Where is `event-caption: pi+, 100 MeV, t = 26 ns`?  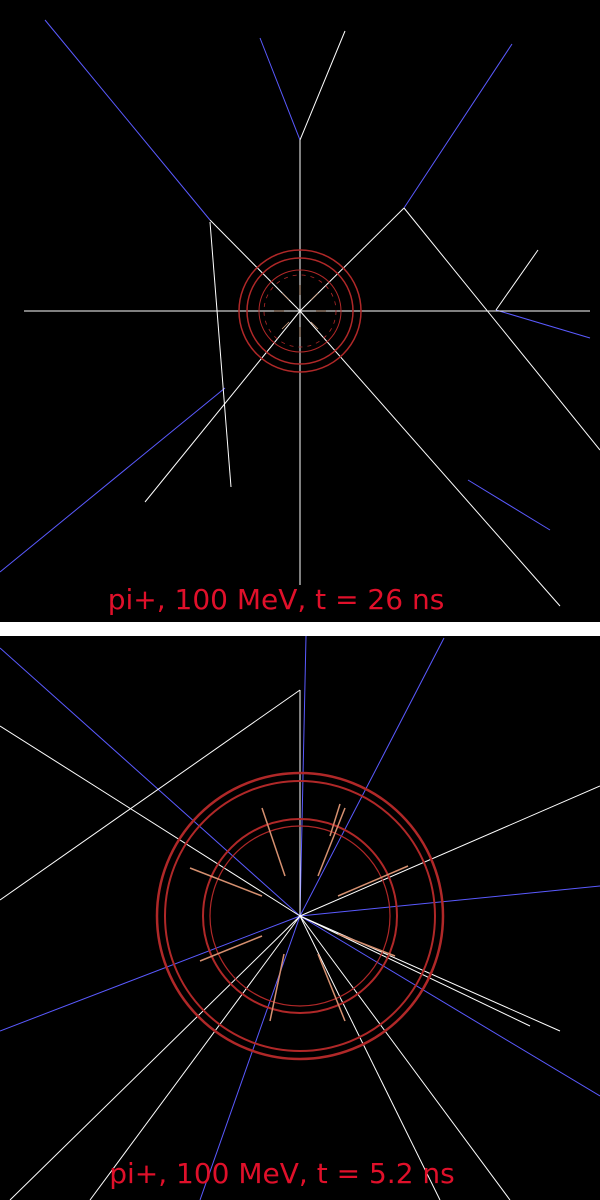 event-caption: pi+, 100 MeV, t = 26 ns is located at coordinates (276, 599).